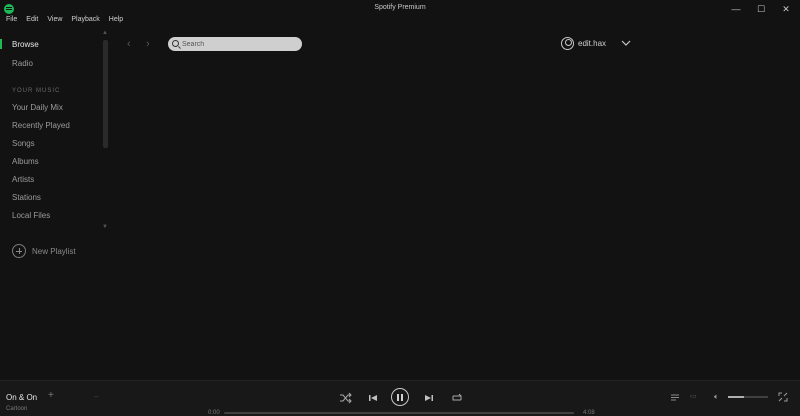 This screenshot has width=800, height=416. What do you see at coordinates (23, 179) in the screenshot?
I see `sidebar-item-artists: Artists` at bounding box center [23, 179].